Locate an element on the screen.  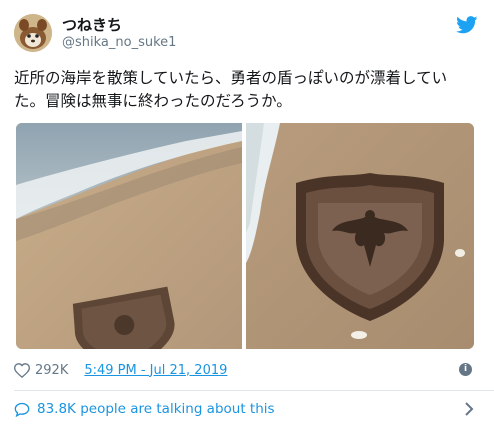
divider is located at coordinates (254, 390).